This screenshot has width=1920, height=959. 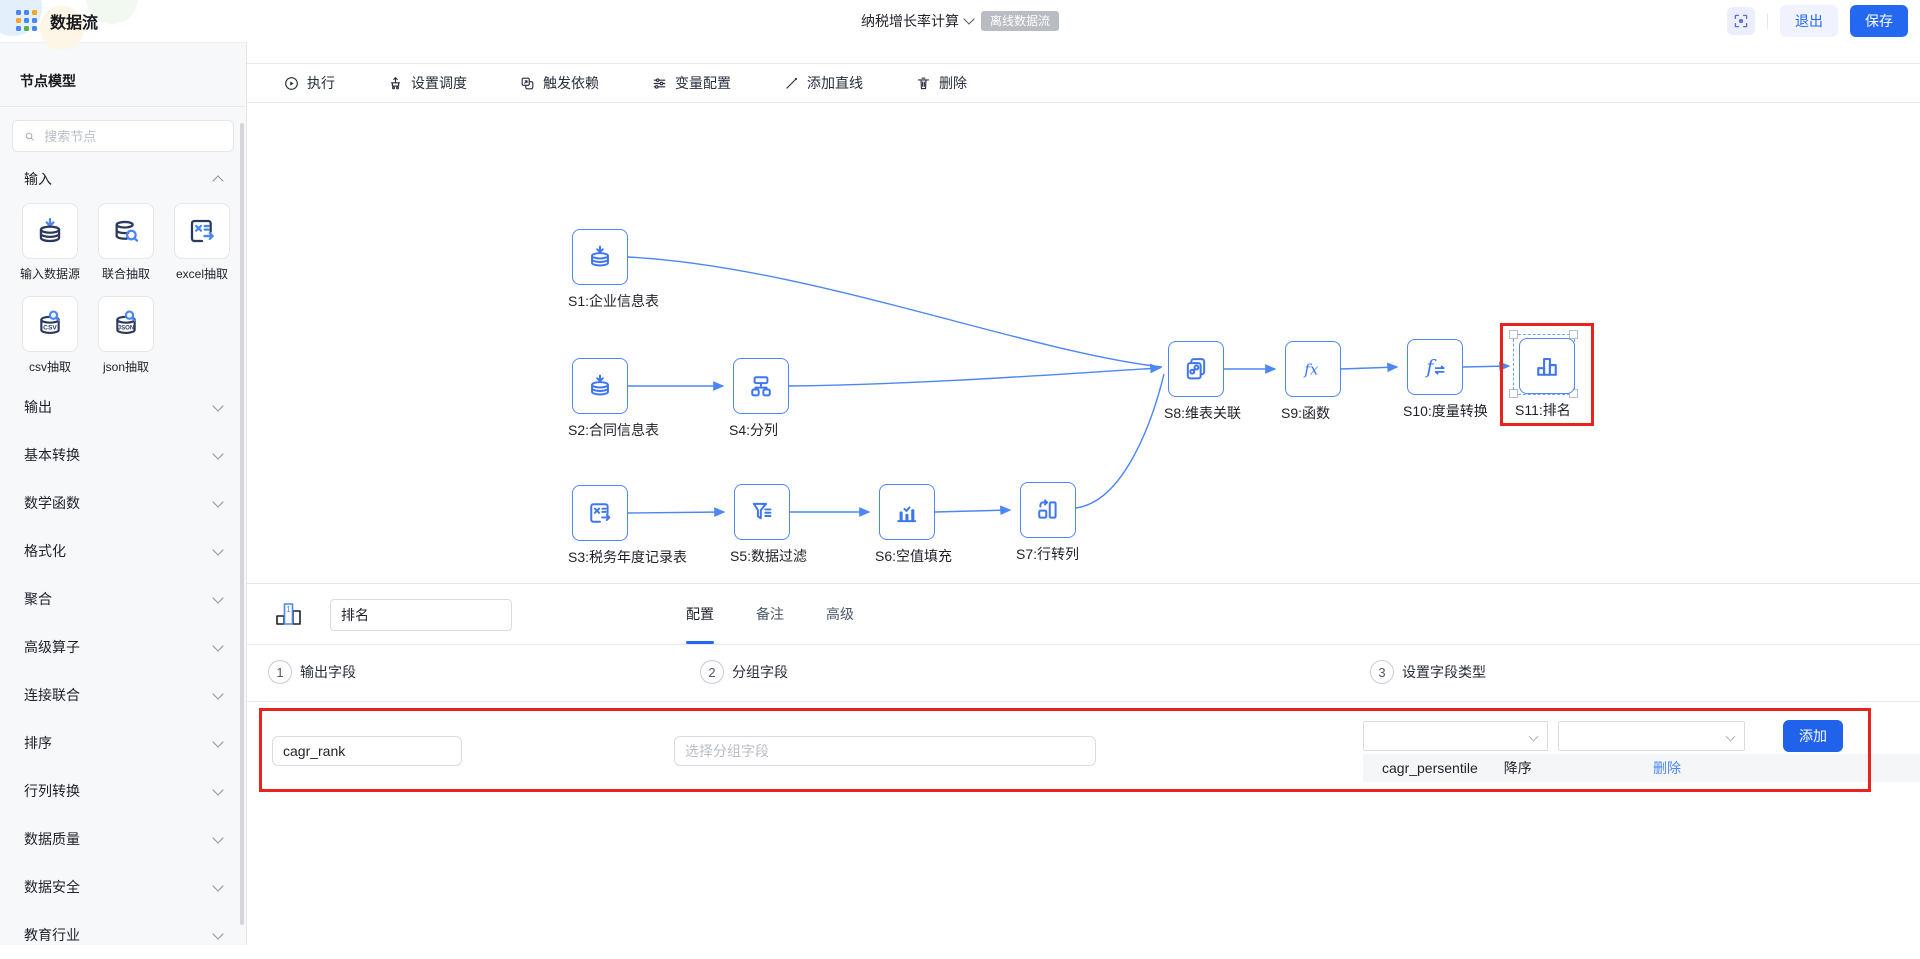 I want to click on canvas-toolbar: 执行 设置调度 触发依赖 变量配置 添加直线 删除, so click(x=1083, y=83).